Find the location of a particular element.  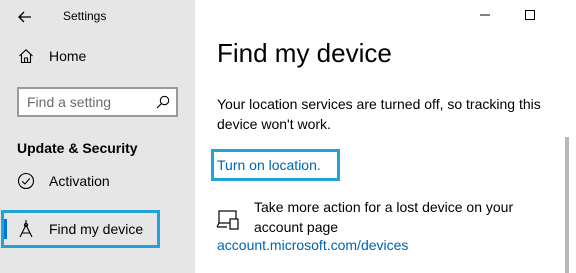

lost-device-laptop-icon is located at coordinates (227, 220).